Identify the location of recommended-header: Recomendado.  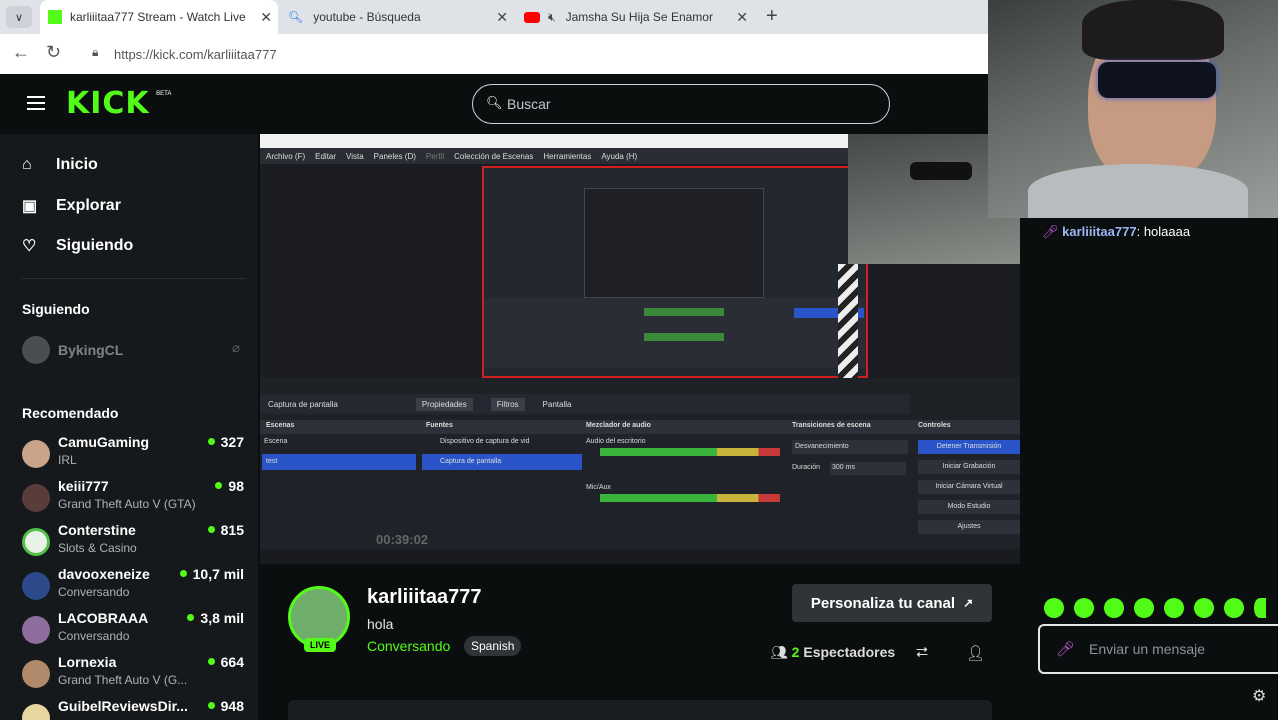
(70, 413).